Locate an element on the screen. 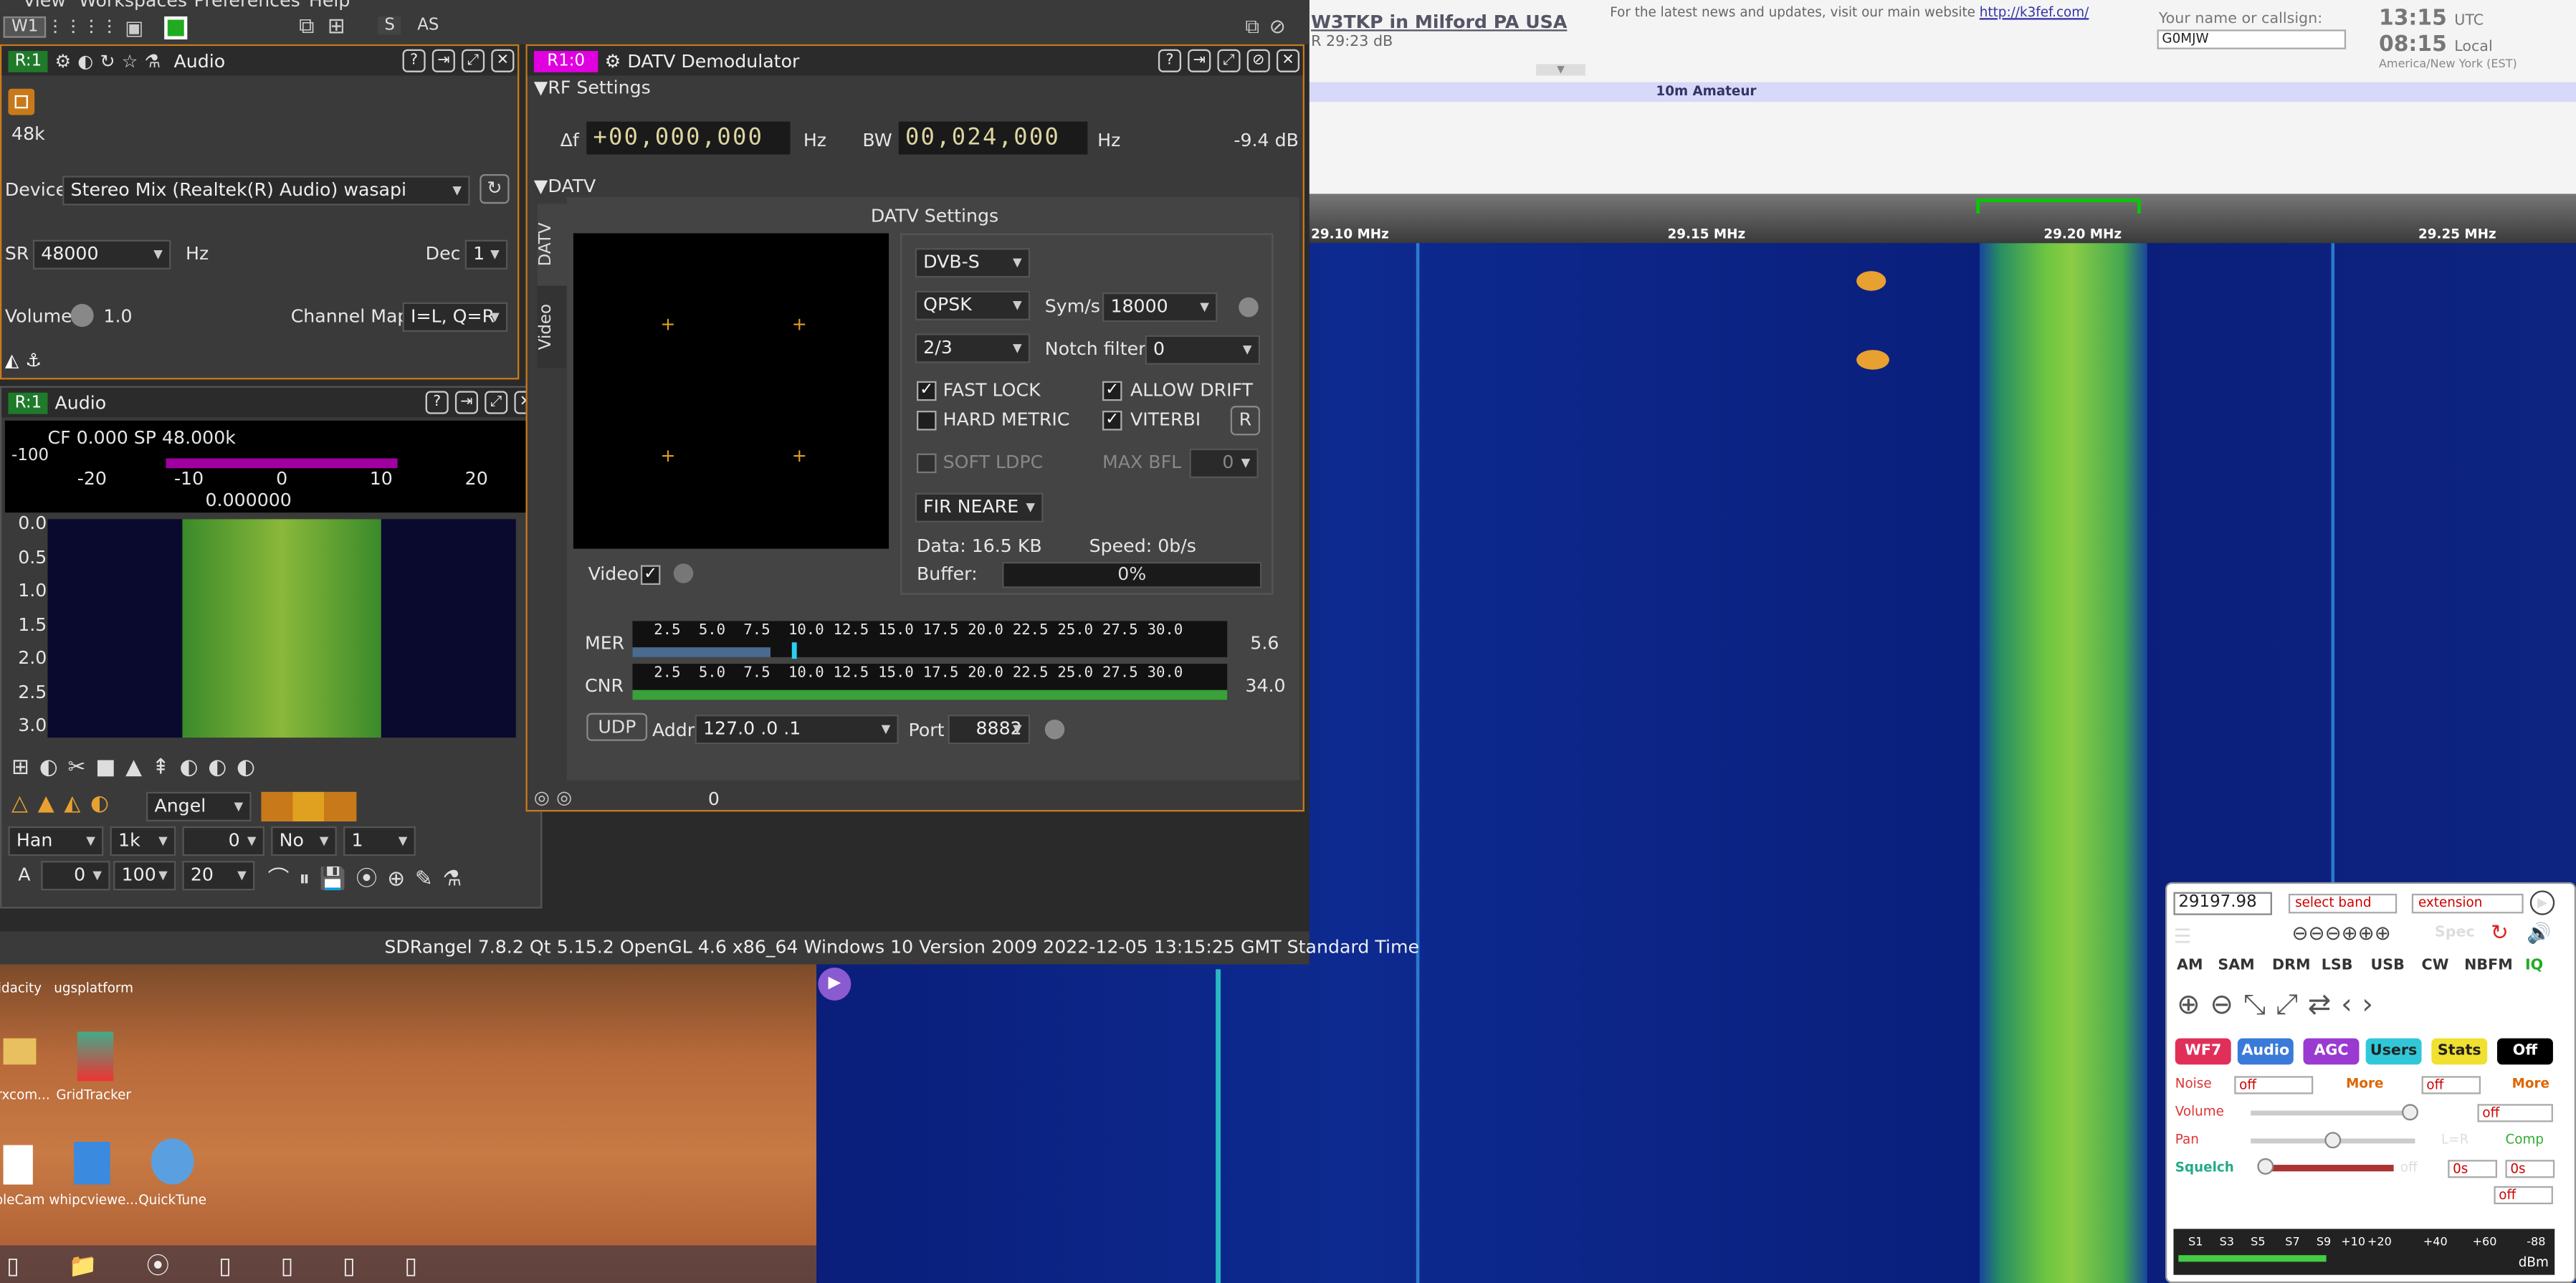  squelch-time: 0s is located at coordinates (2472, 1169).